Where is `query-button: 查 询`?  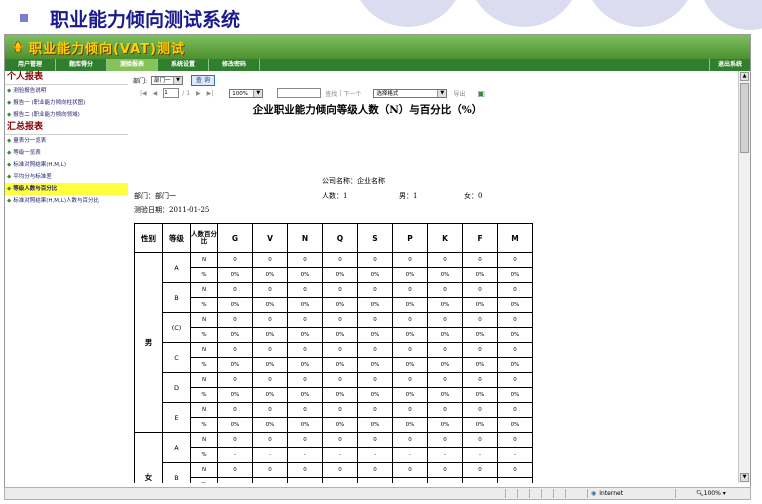
query-button: 查 询 is located at coordinates (203, 80).